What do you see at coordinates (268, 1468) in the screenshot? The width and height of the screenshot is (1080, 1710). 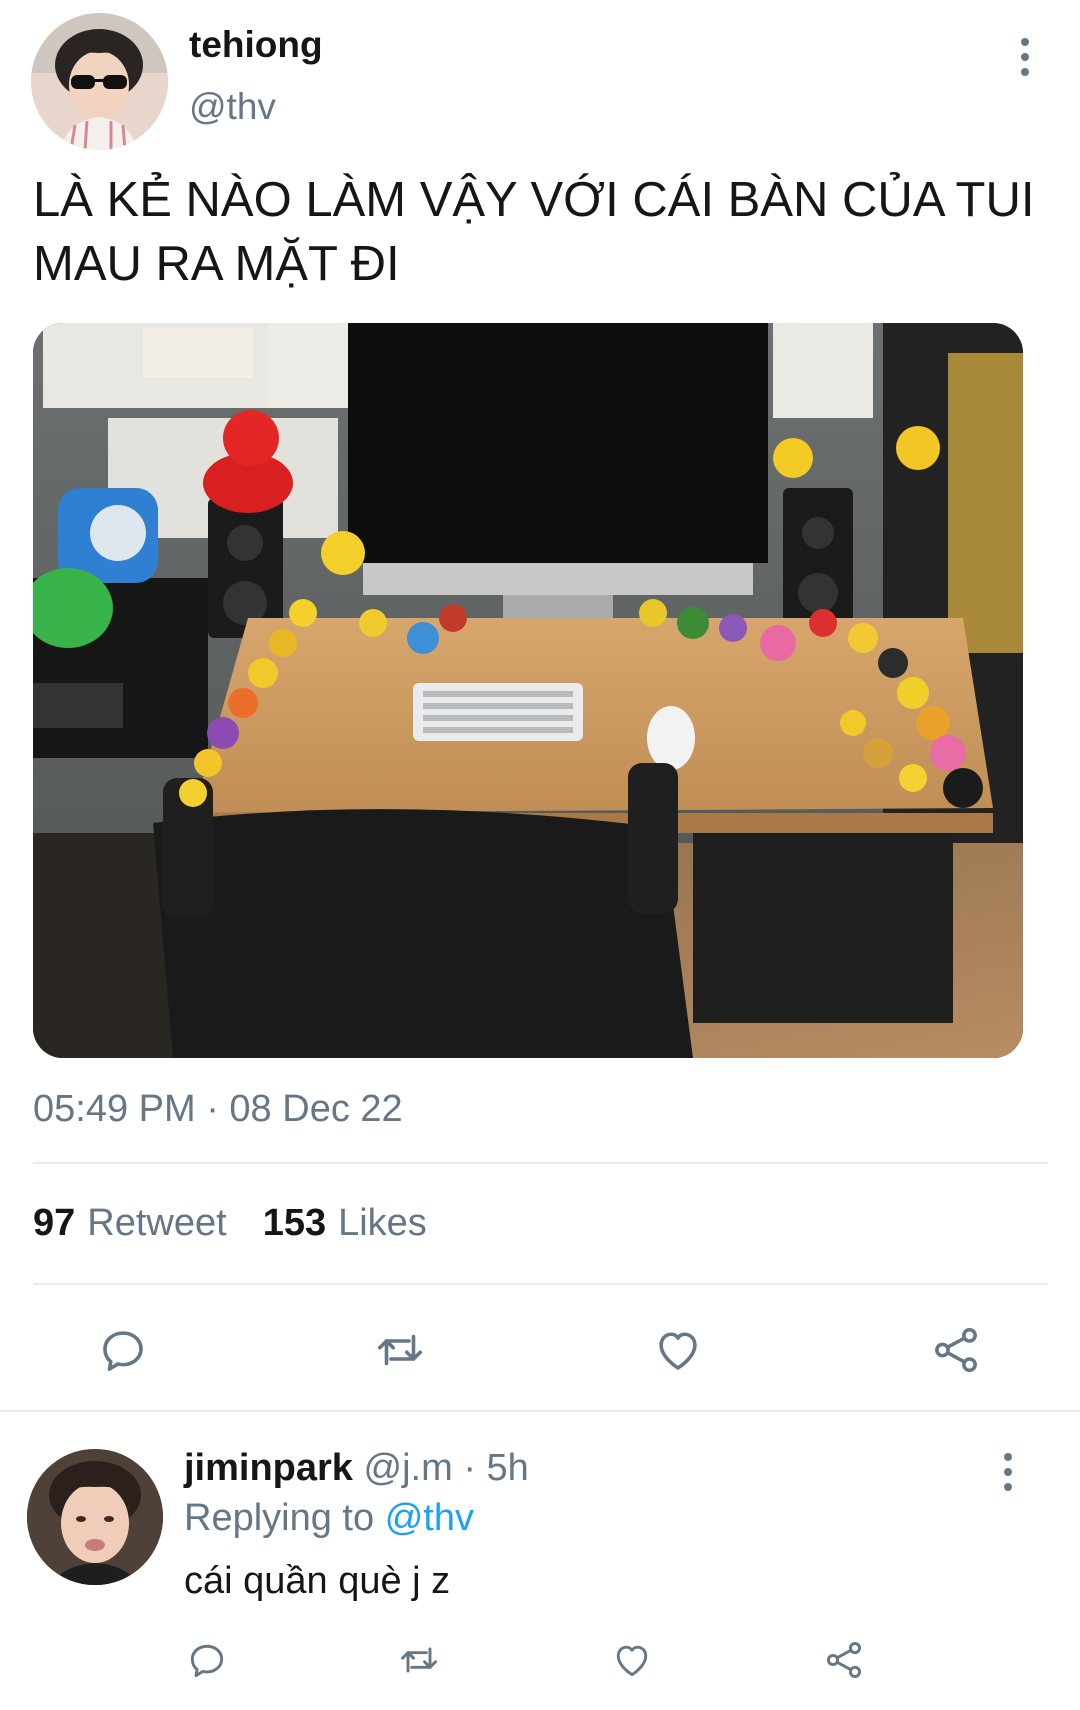 I see `reply-display-name: jiminpark` at bounding box center [268, 1468].